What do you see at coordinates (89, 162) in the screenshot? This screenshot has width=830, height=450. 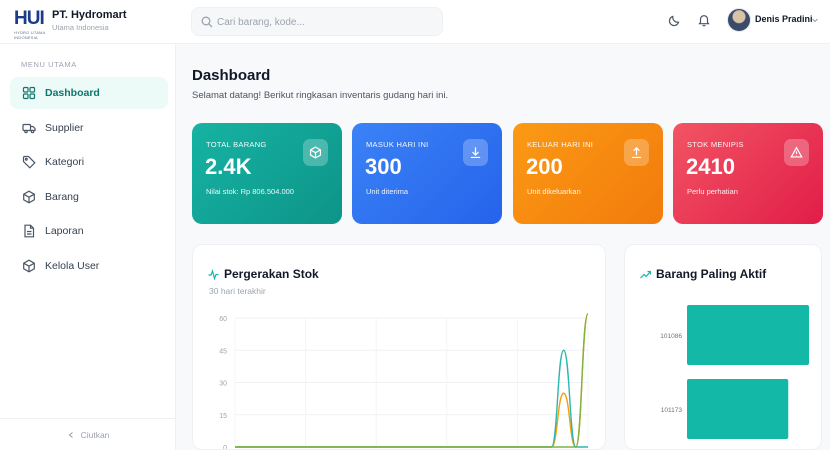 I see `sidebar-item-kategori: Kategori` at bounding box center [89, 162].